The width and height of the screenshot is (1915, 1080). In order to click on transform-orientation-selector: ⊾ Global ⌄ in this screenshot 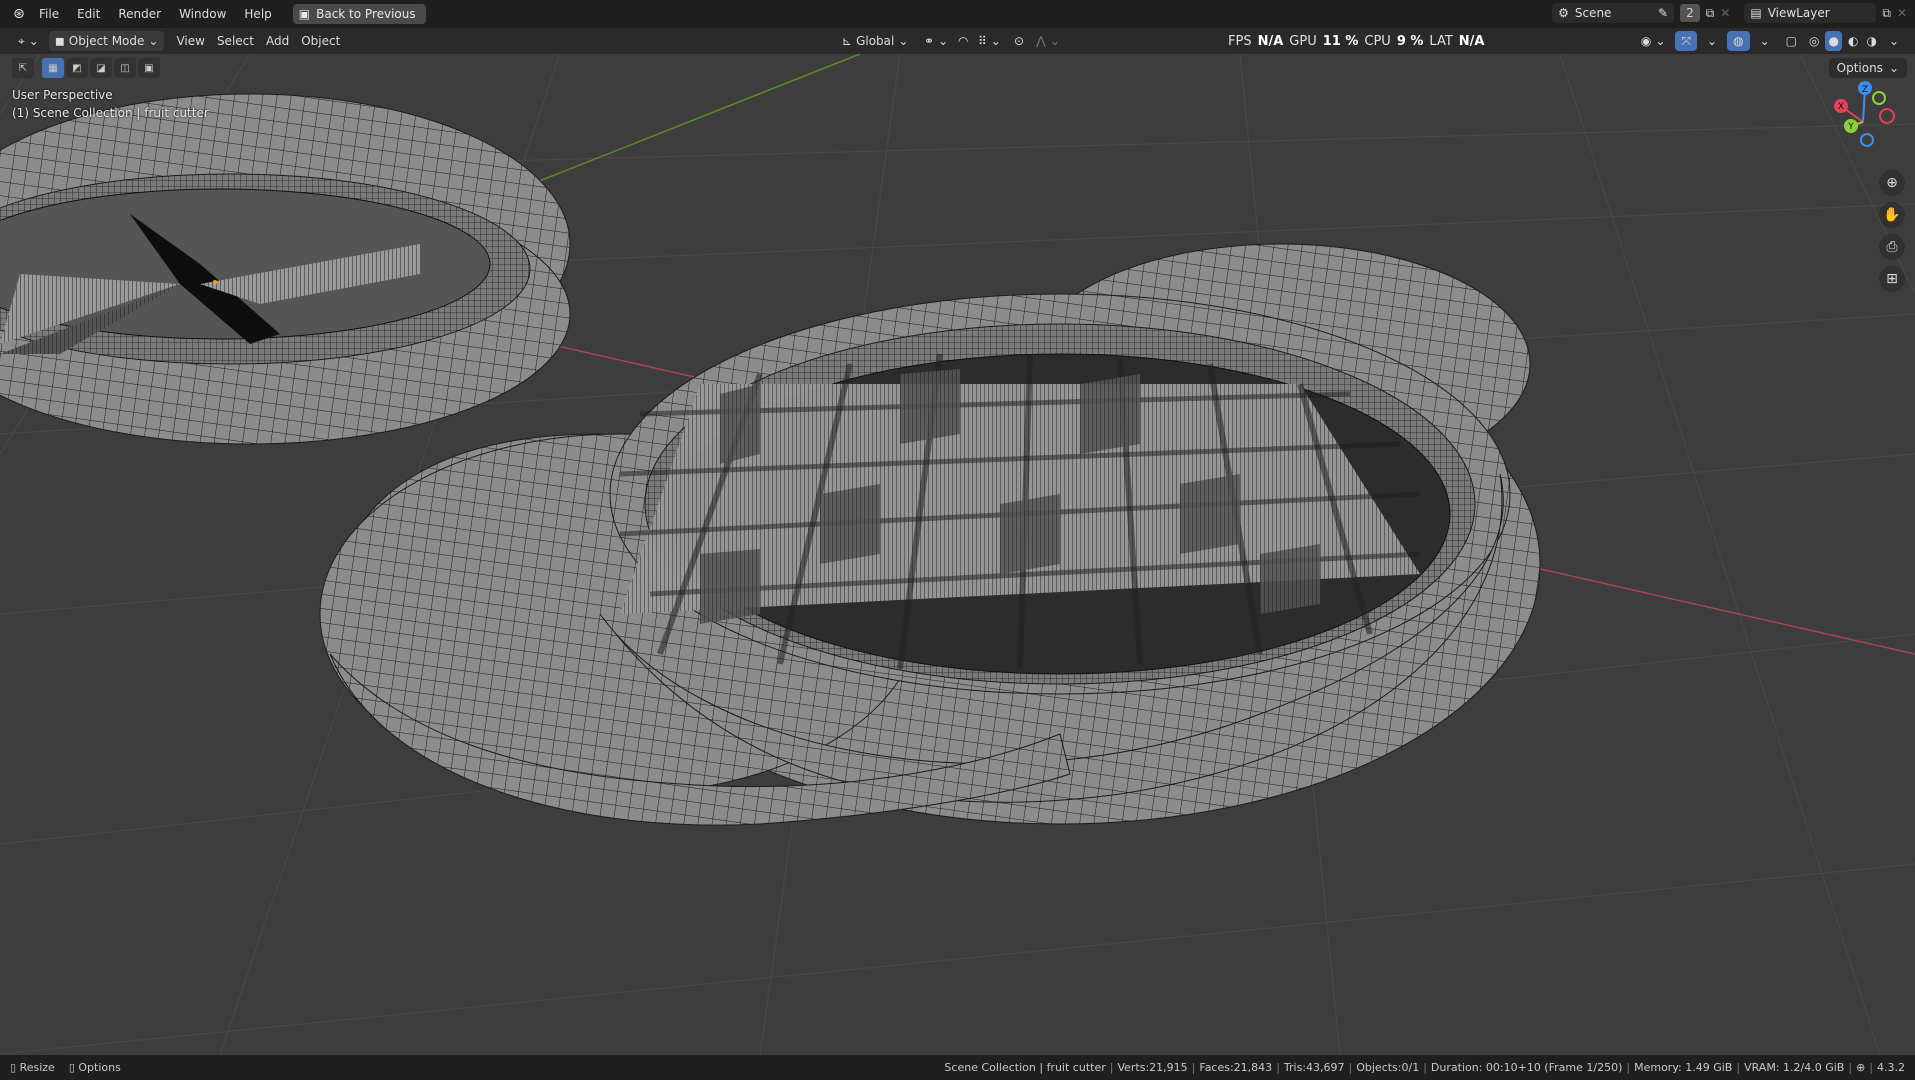, I will do `click(875, 41)`.